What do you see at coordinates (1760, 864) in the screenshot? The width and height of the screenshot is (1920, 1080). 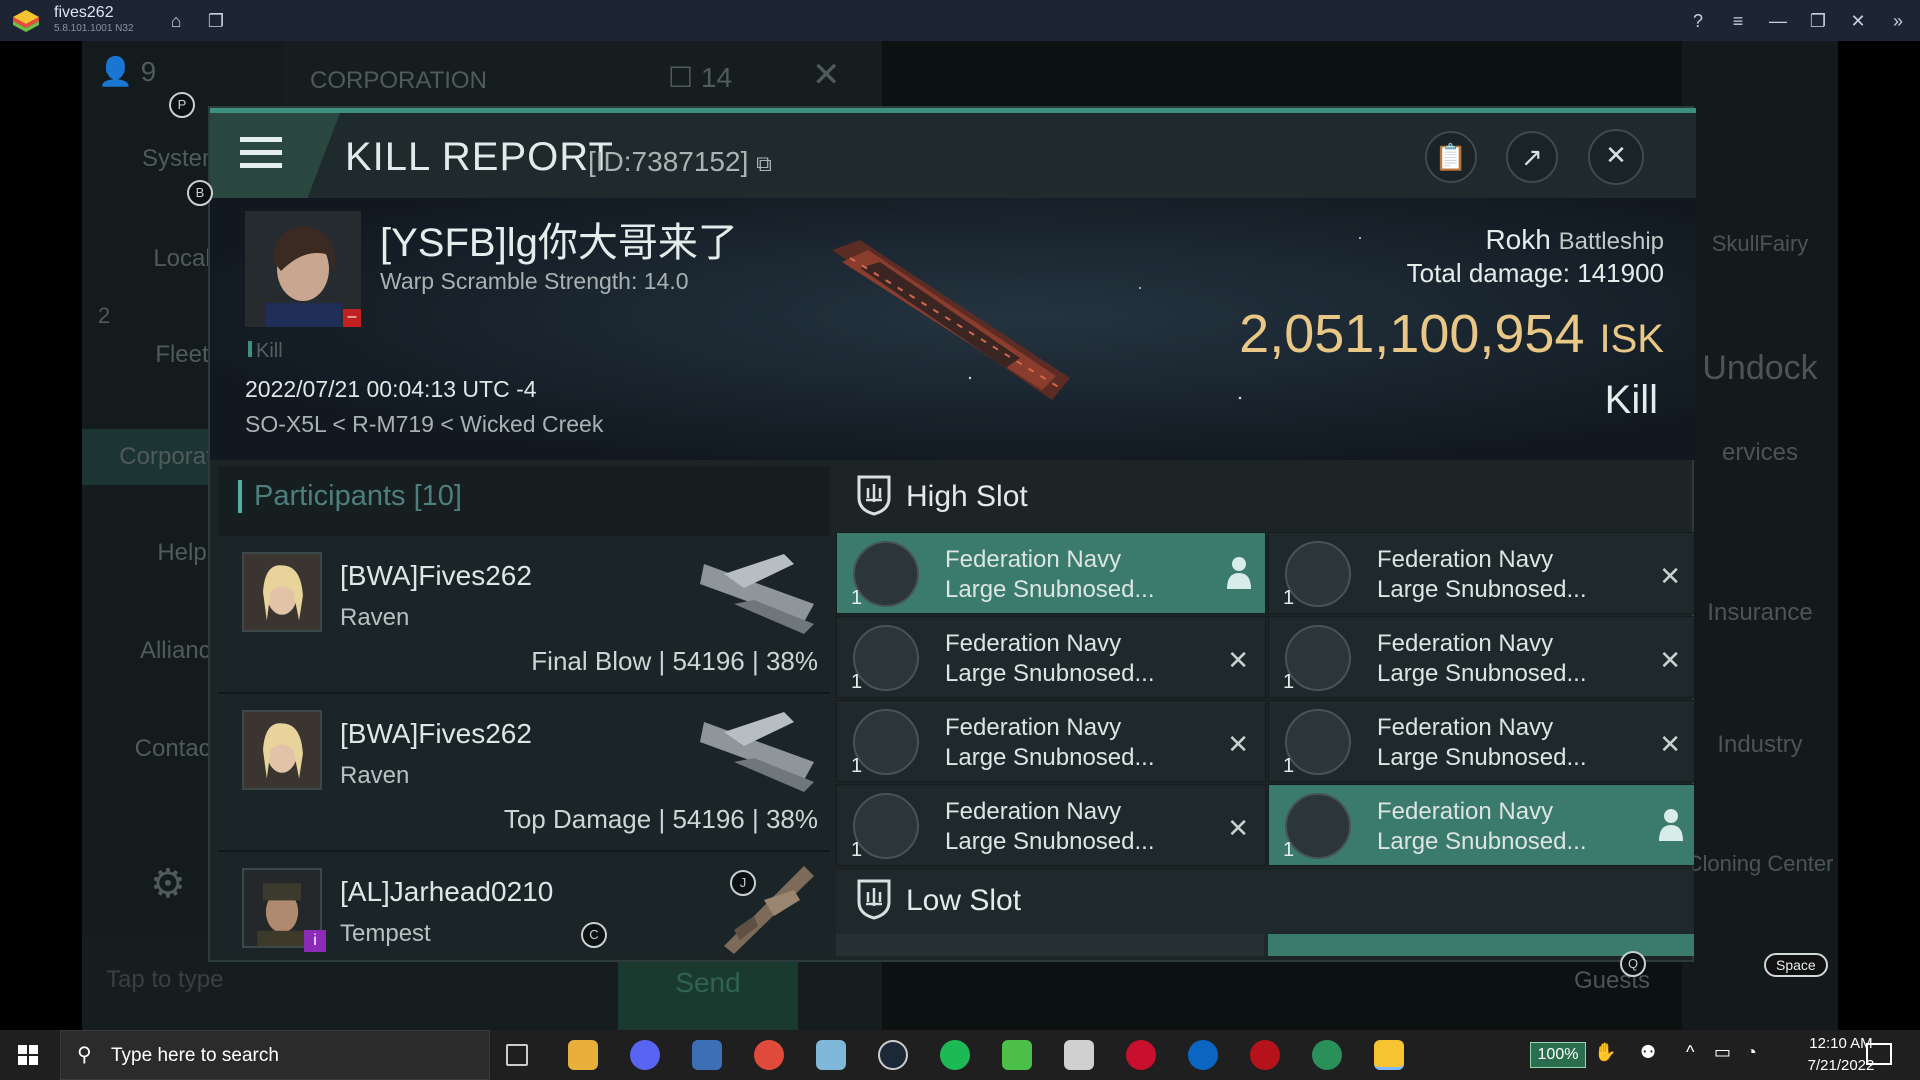 I see `bg-cloning-center: Cloning Center` at bounding box center [1760, 864].